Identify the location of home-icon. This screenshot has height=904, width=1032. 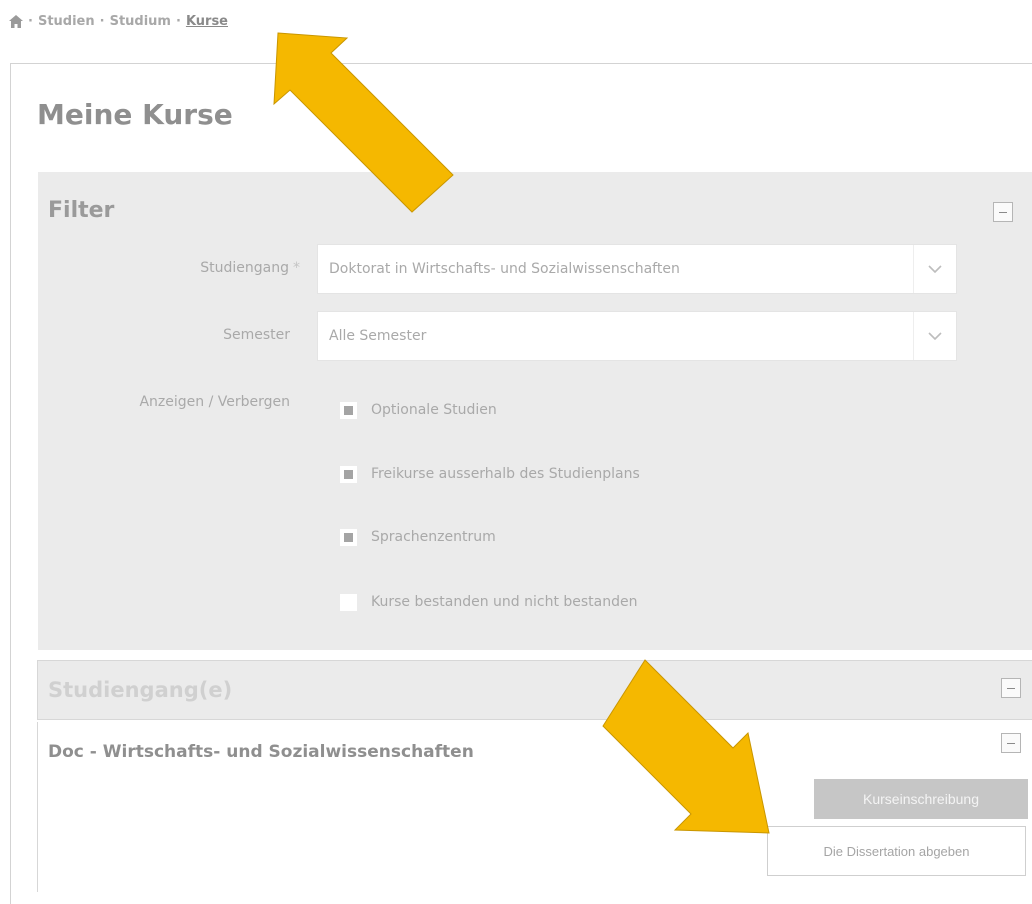
(16, 21).